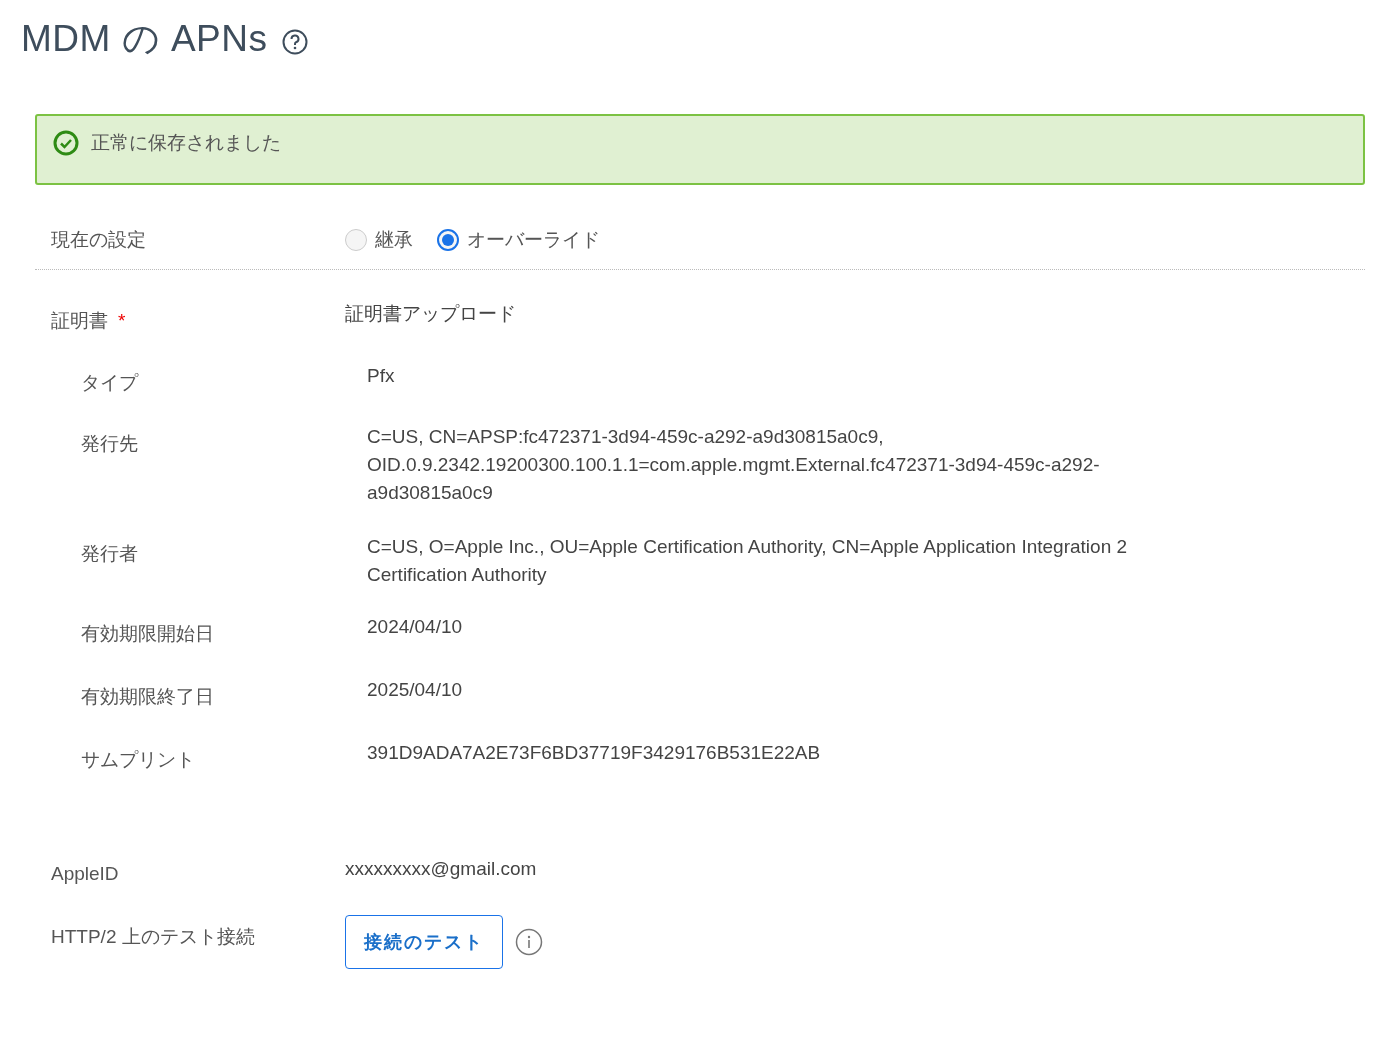 The image size is (1400, 1062). I want to click on field-label: サムプリント, so click(138, 760).